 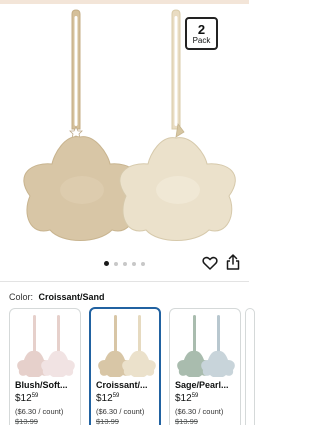 What do you see at coordinates (233, 262) in the screenshot?
I see `share-icon` at bounding box center [233, 262].